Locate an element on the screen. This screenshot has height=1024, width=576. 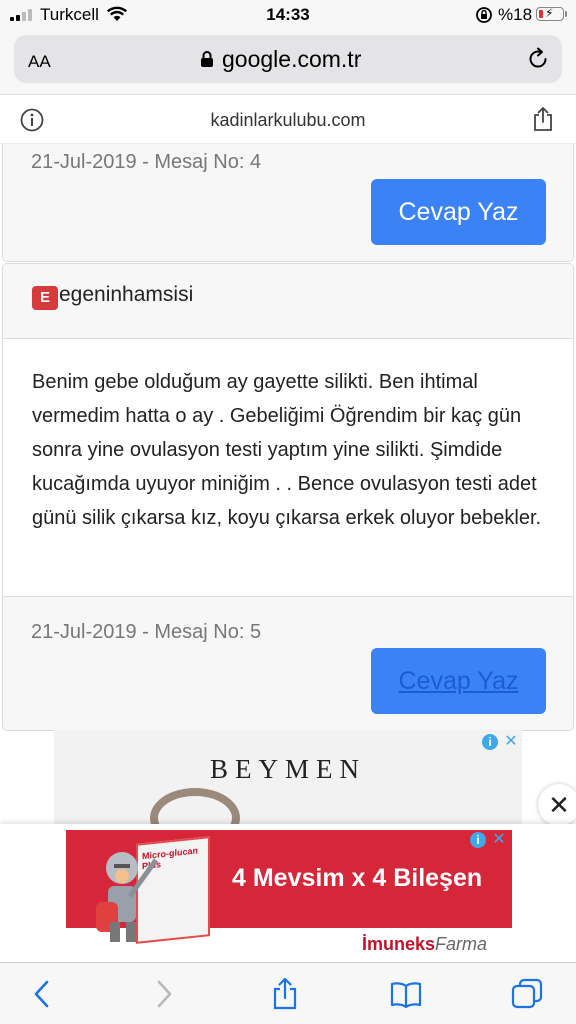
ad-headline: 4 Mevsim x 4 Bileşen is located at coordinates (357, 878).